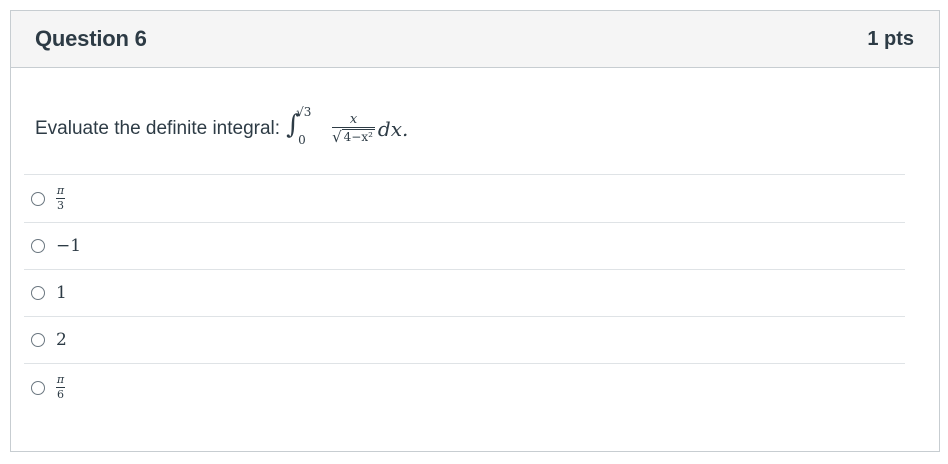 This screenshot has width=948, height=464. I want to click on answer-label: π 6, so click(60, 387).